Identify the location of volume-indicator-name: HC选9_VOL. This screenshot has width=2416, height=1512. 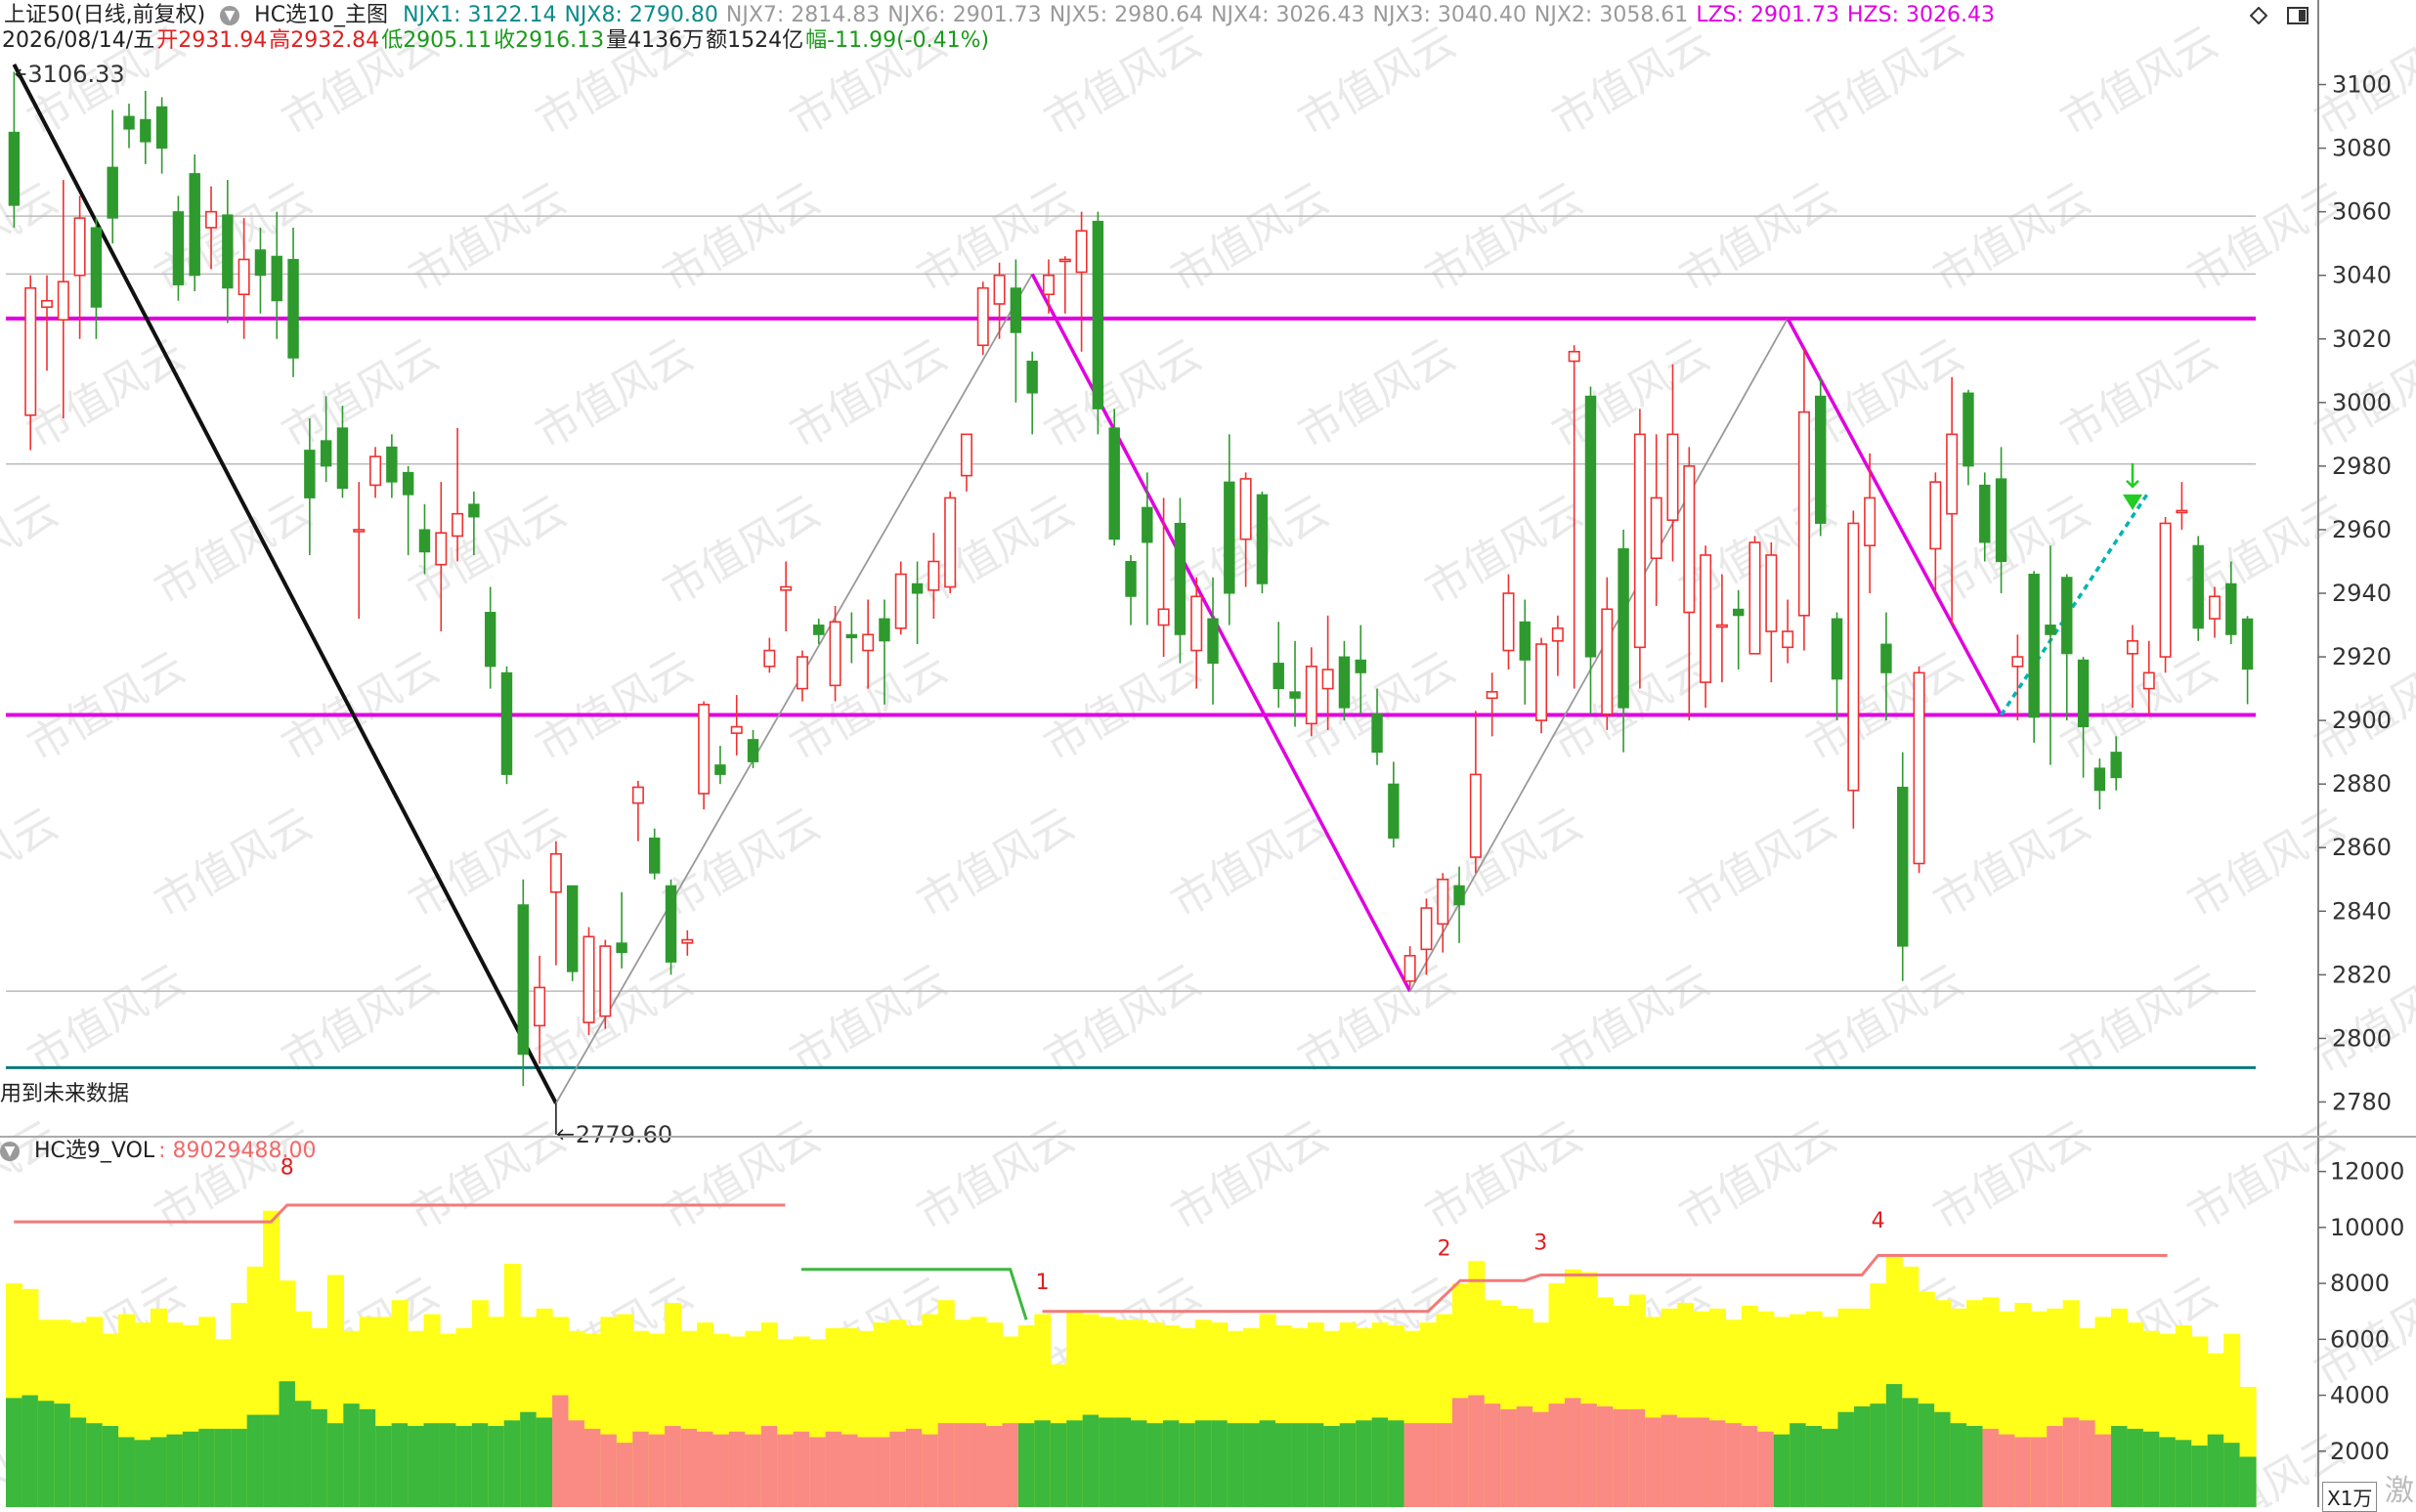
(94, 1151).